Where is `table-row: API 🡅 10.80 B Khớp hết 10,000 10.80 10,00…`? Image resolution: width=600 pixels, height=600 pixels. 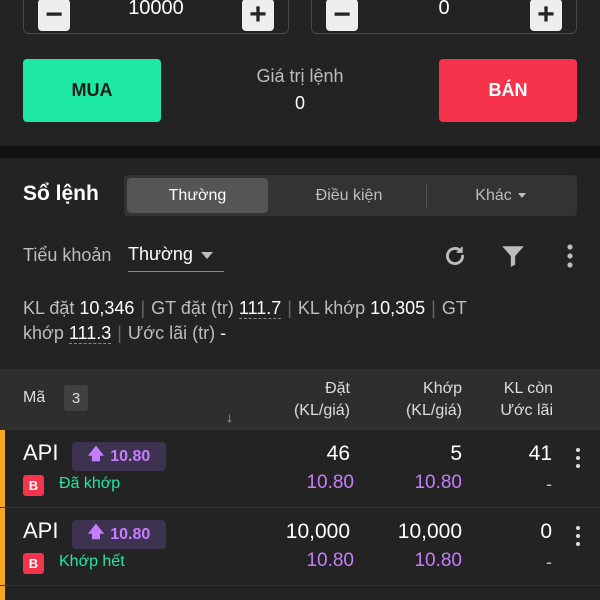 table-row: API 🡅 10.80 B Khớp hết 10,000 10.80 10,00… is located at coordinates (300, 546).